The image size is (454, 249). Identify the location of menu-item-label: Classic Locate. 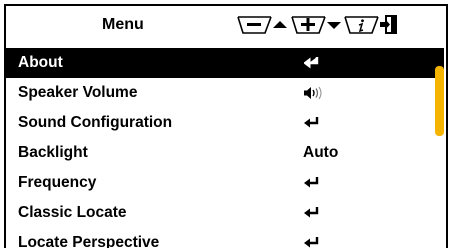
(72, 212).